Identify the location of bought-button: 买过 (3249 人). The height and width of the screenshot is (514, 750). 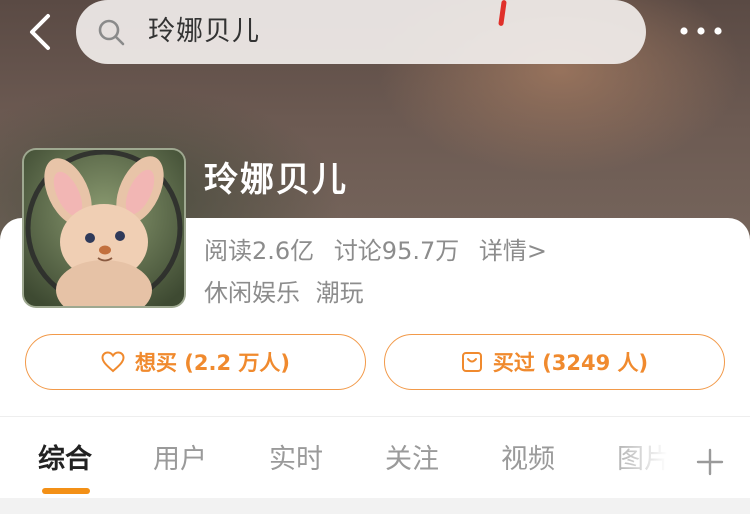
(554, 362).